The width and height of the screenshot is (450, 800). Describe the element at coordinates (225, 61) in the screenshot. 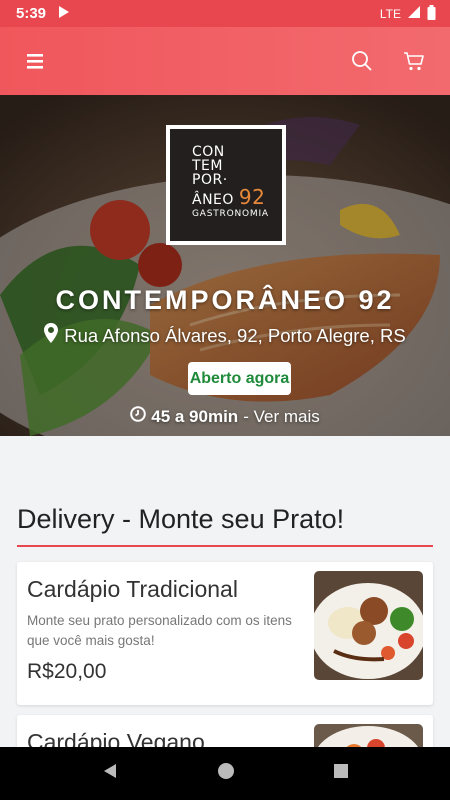

I see `app-bar` at that location.